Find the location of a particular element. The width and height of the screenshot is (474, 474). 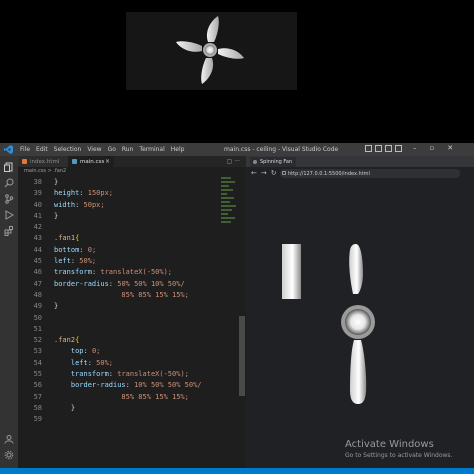

code-line: 48 85% 85% 15% 15%; is located at coordinates (121, 295).